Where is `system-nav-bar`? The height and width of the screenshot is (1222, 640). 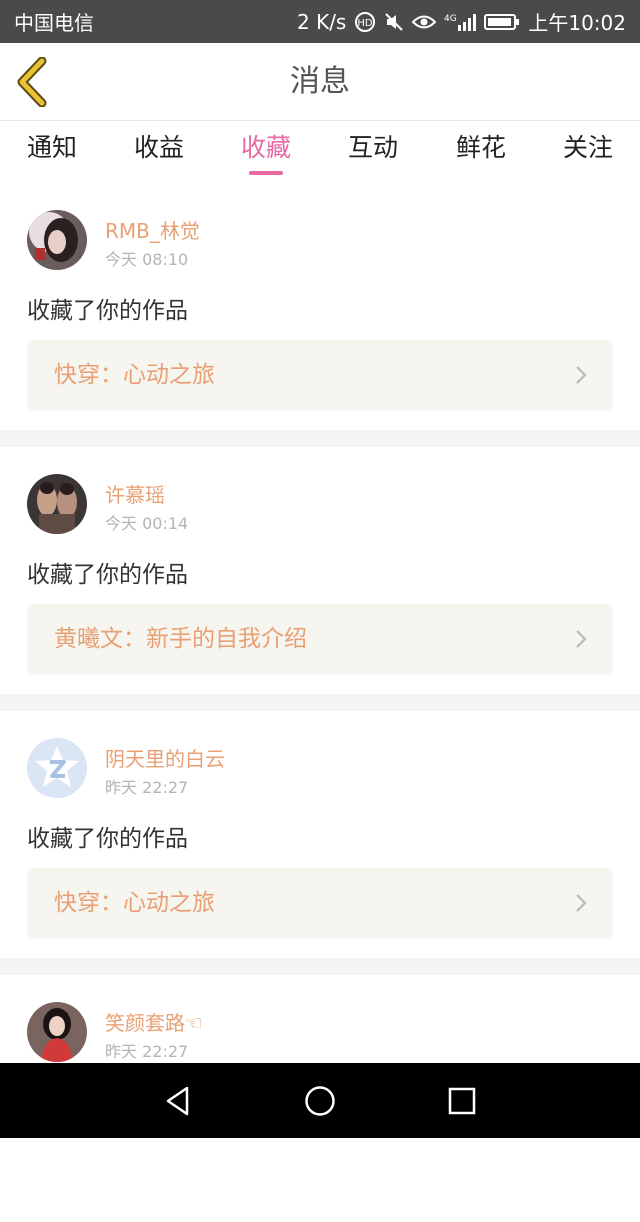
system-nav-bar is located at coordinates (320, 1100).